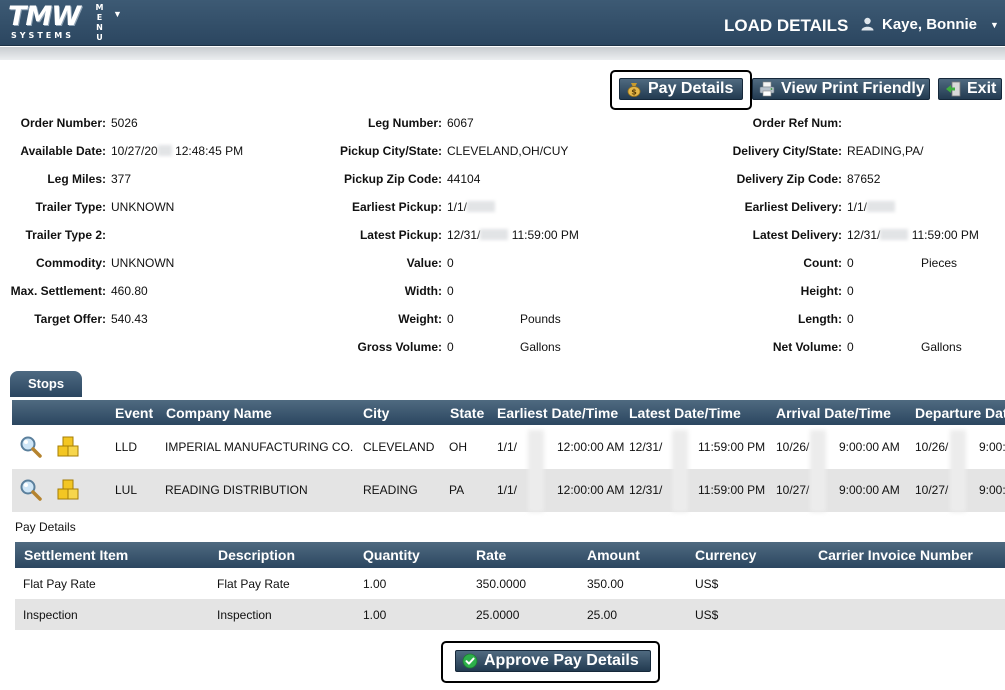 The width and height of the screenshot is (1005, 690). What do you see at coordinates (786, 25) in the screenshot?
I see `page-title: LOAD DETAILS` at bounding box center [786, 25].